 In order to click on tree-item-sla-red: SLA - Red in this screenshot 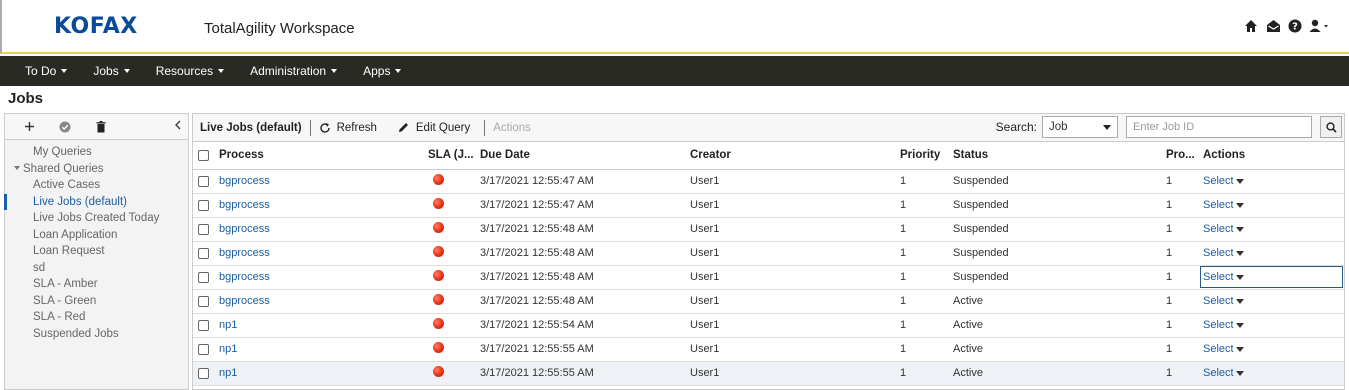, I will do `click(96, 317)`.